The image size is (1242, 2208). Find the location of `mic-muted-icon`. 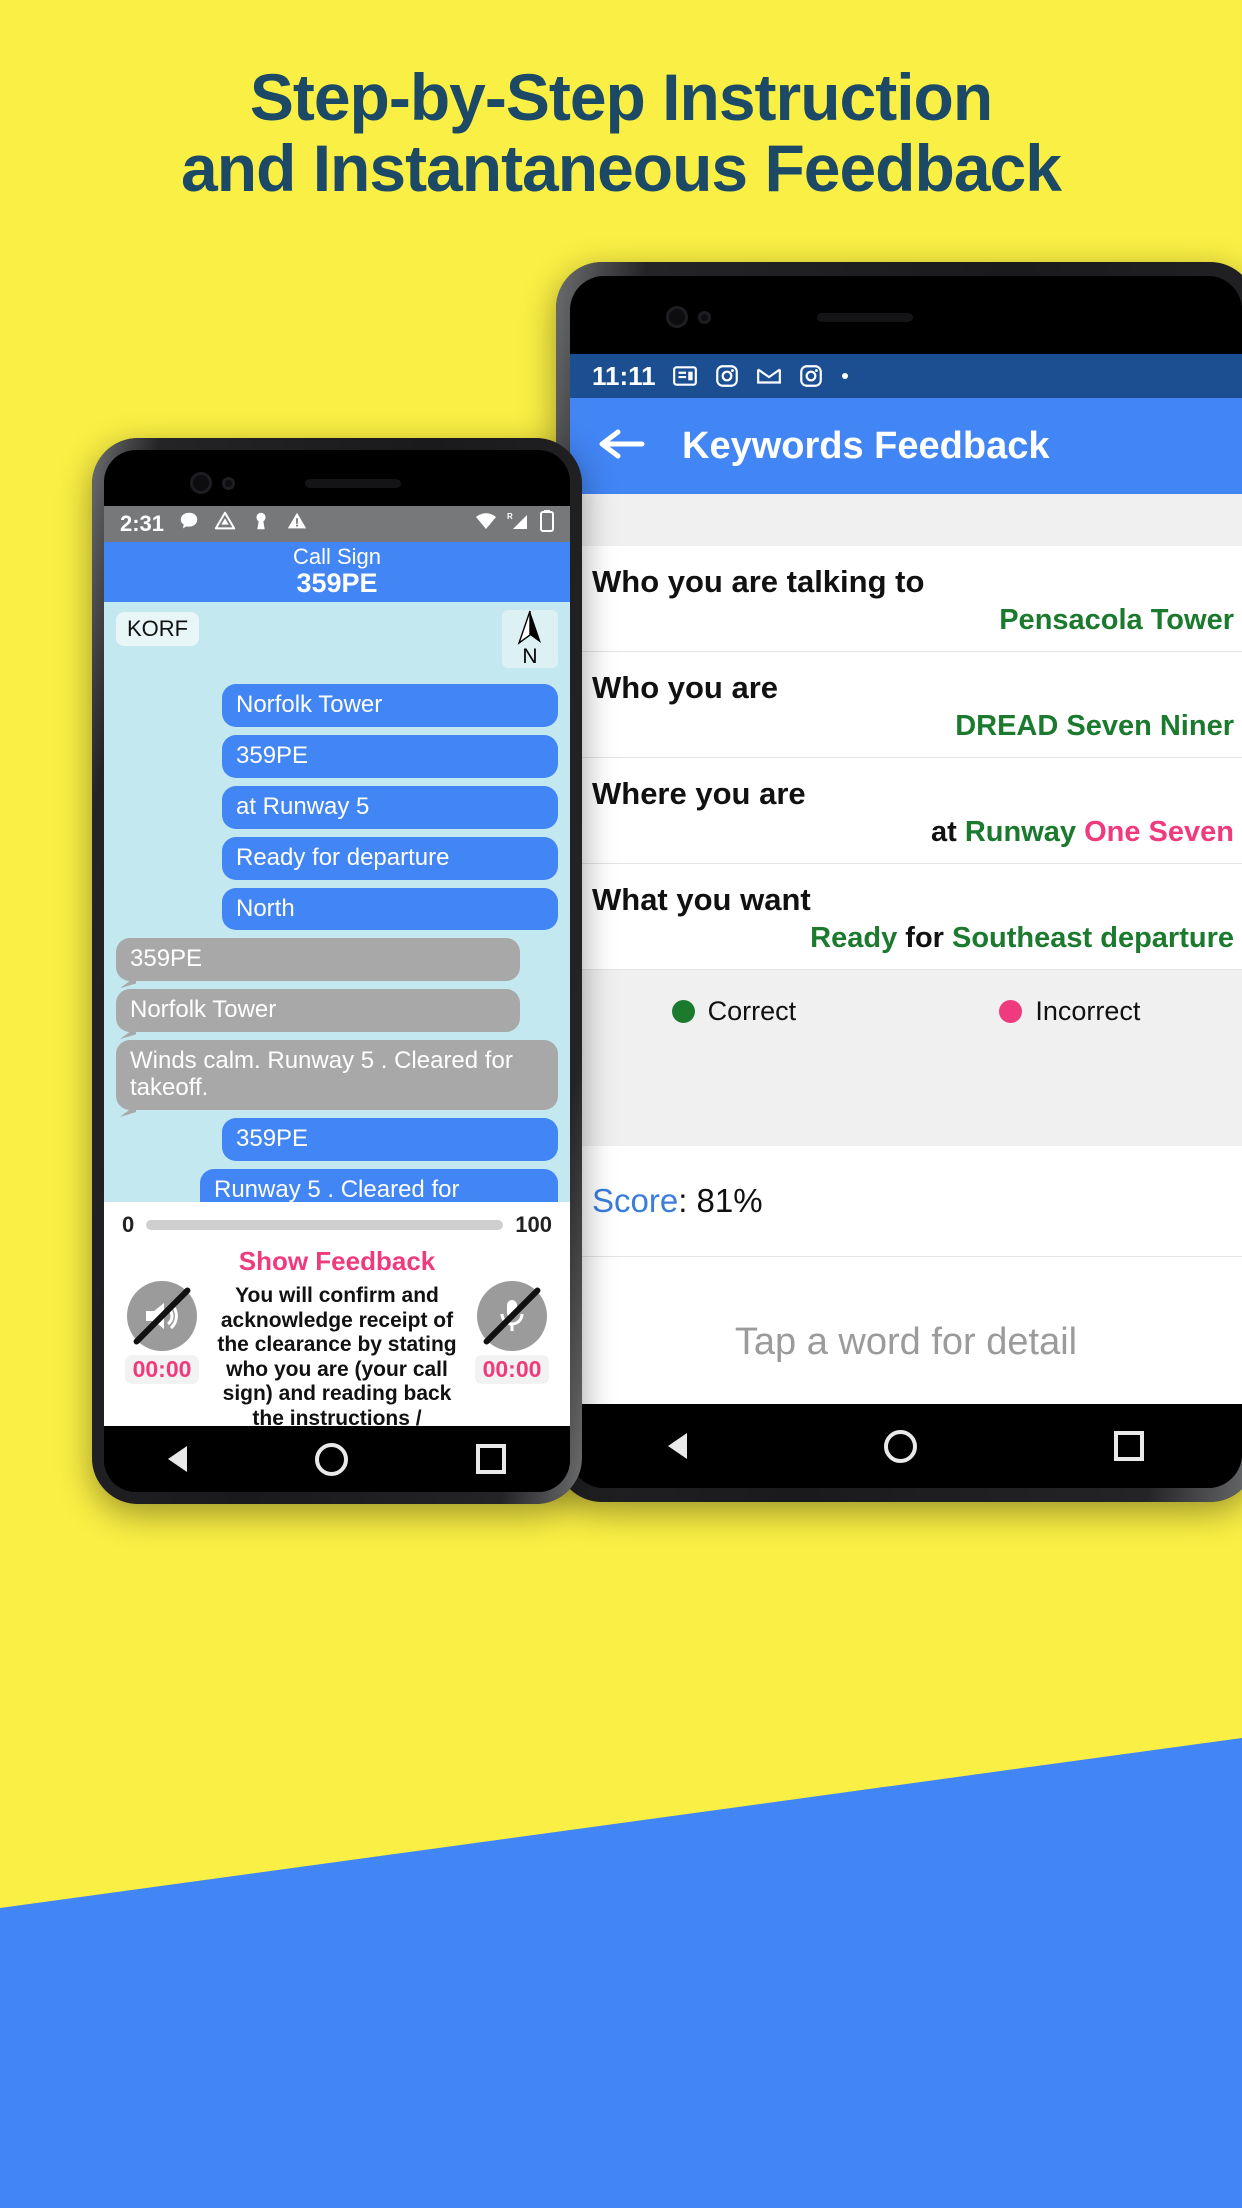

mic-muted-icon is located at coordinates (512, 1316).